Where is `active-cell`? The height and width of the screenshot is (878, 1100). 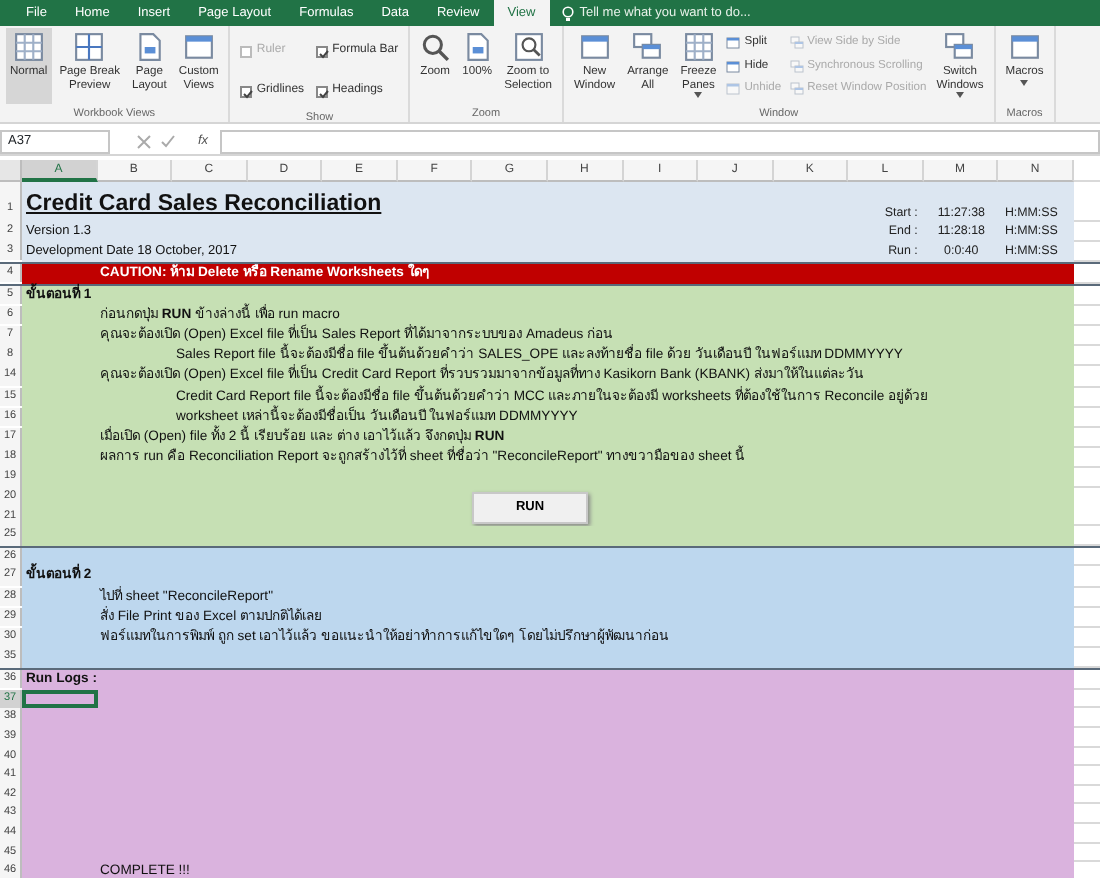
active-cell is located at coordinates (60, 699).